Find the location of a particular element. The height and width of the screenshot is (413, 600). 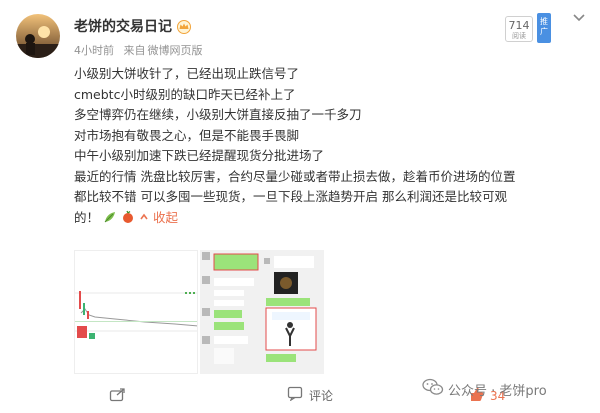

fruit-emoji-icon is located at coordinates (130, 217).